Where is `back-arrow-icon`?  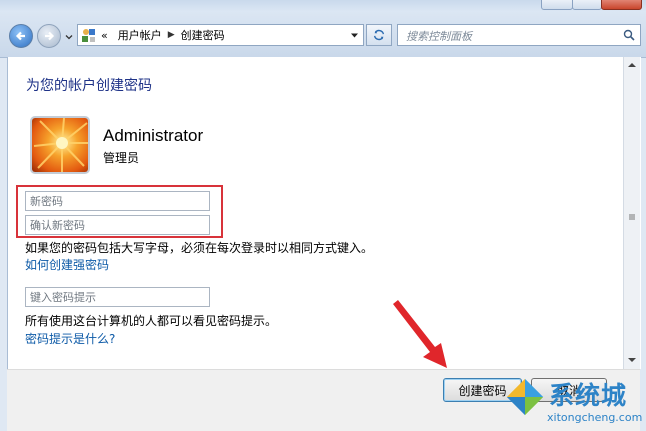 back-arrow-icon is located at coordinates (20, 36).